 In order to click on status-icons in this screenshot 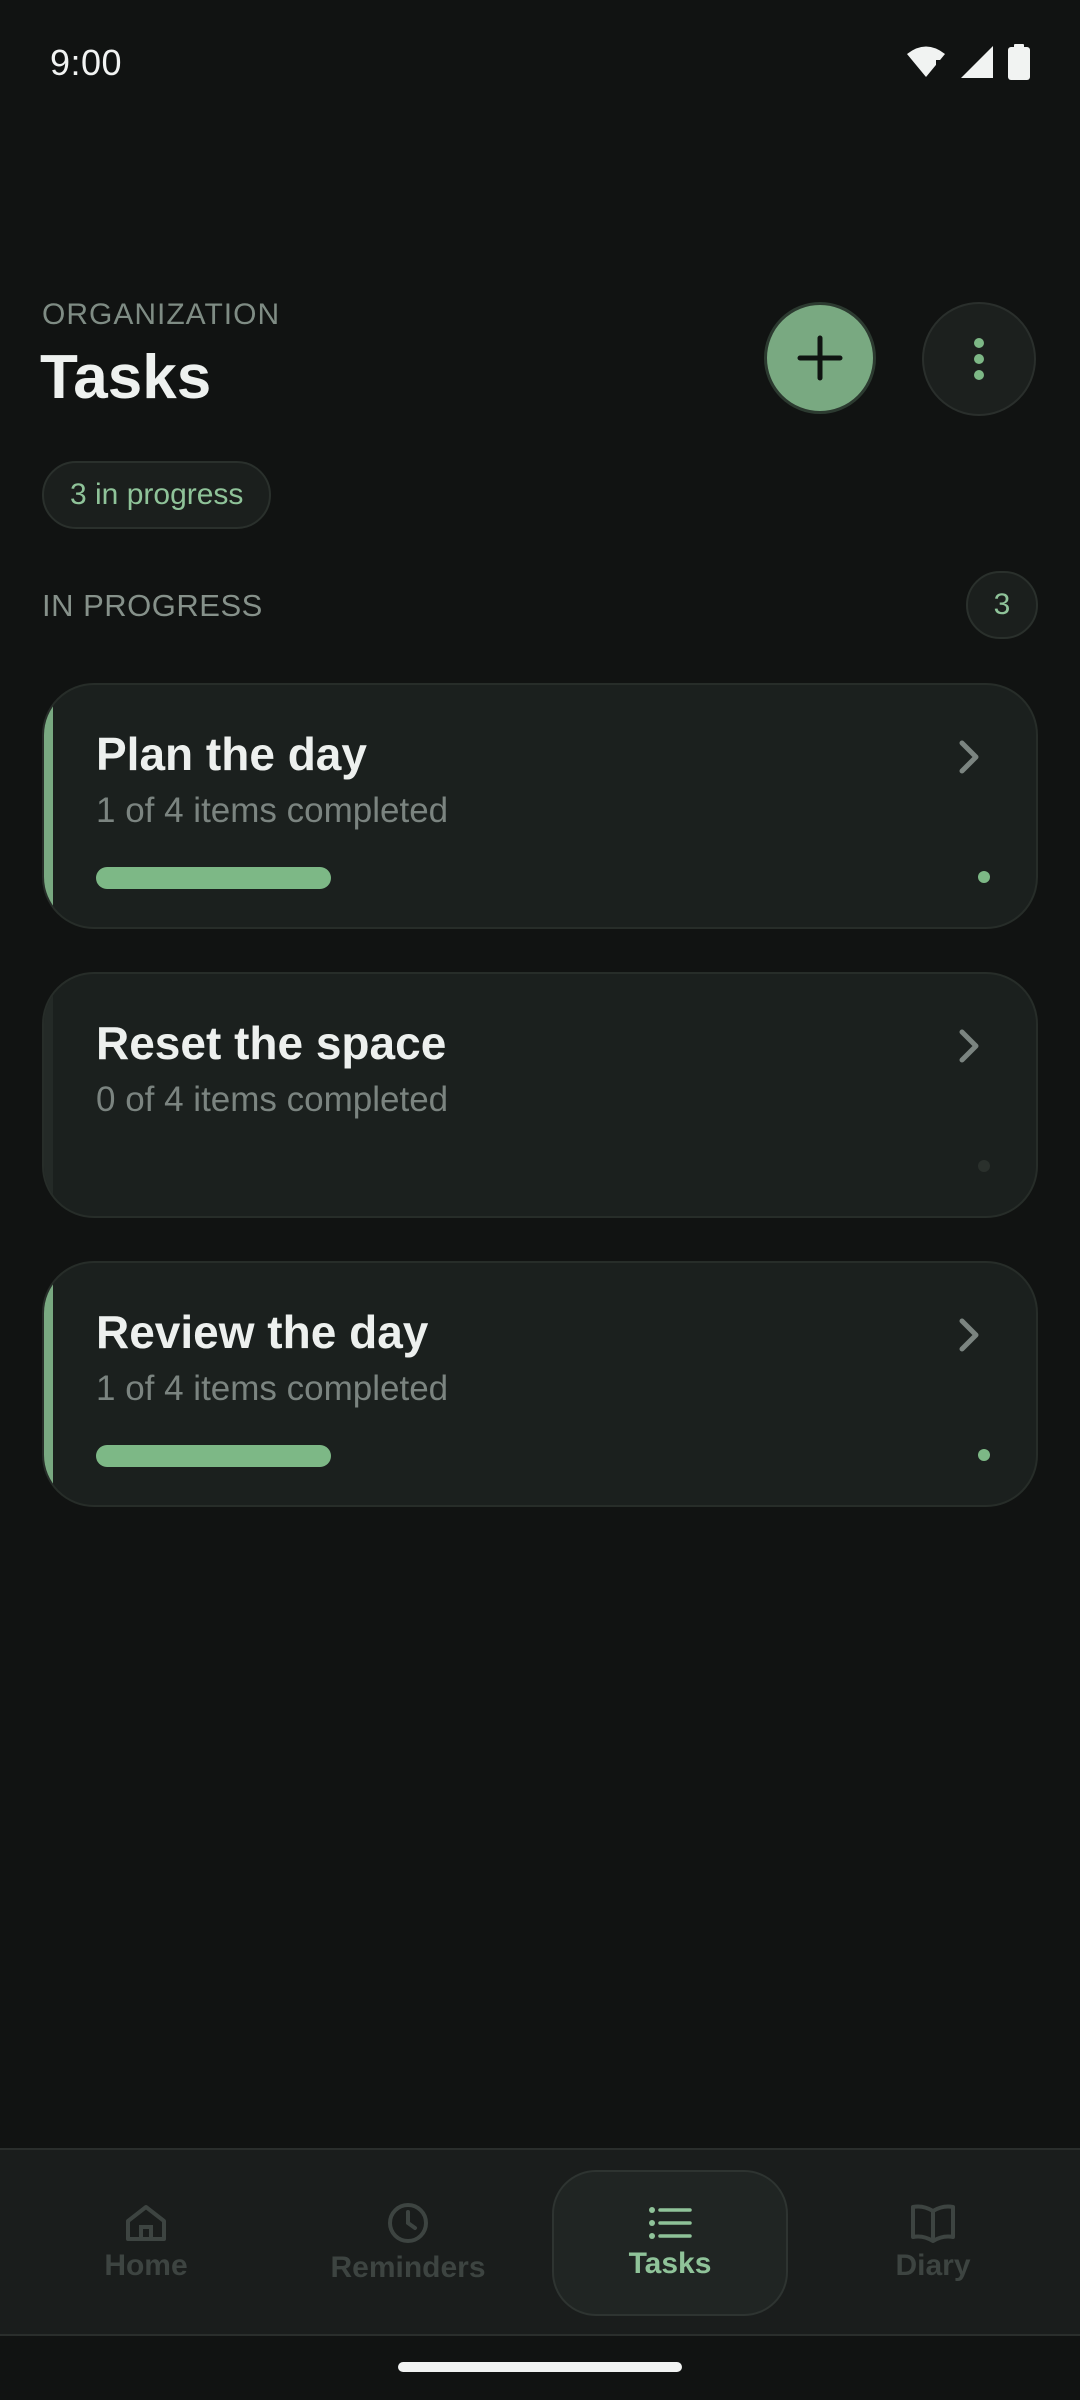, I will do `click(968, 62)`.